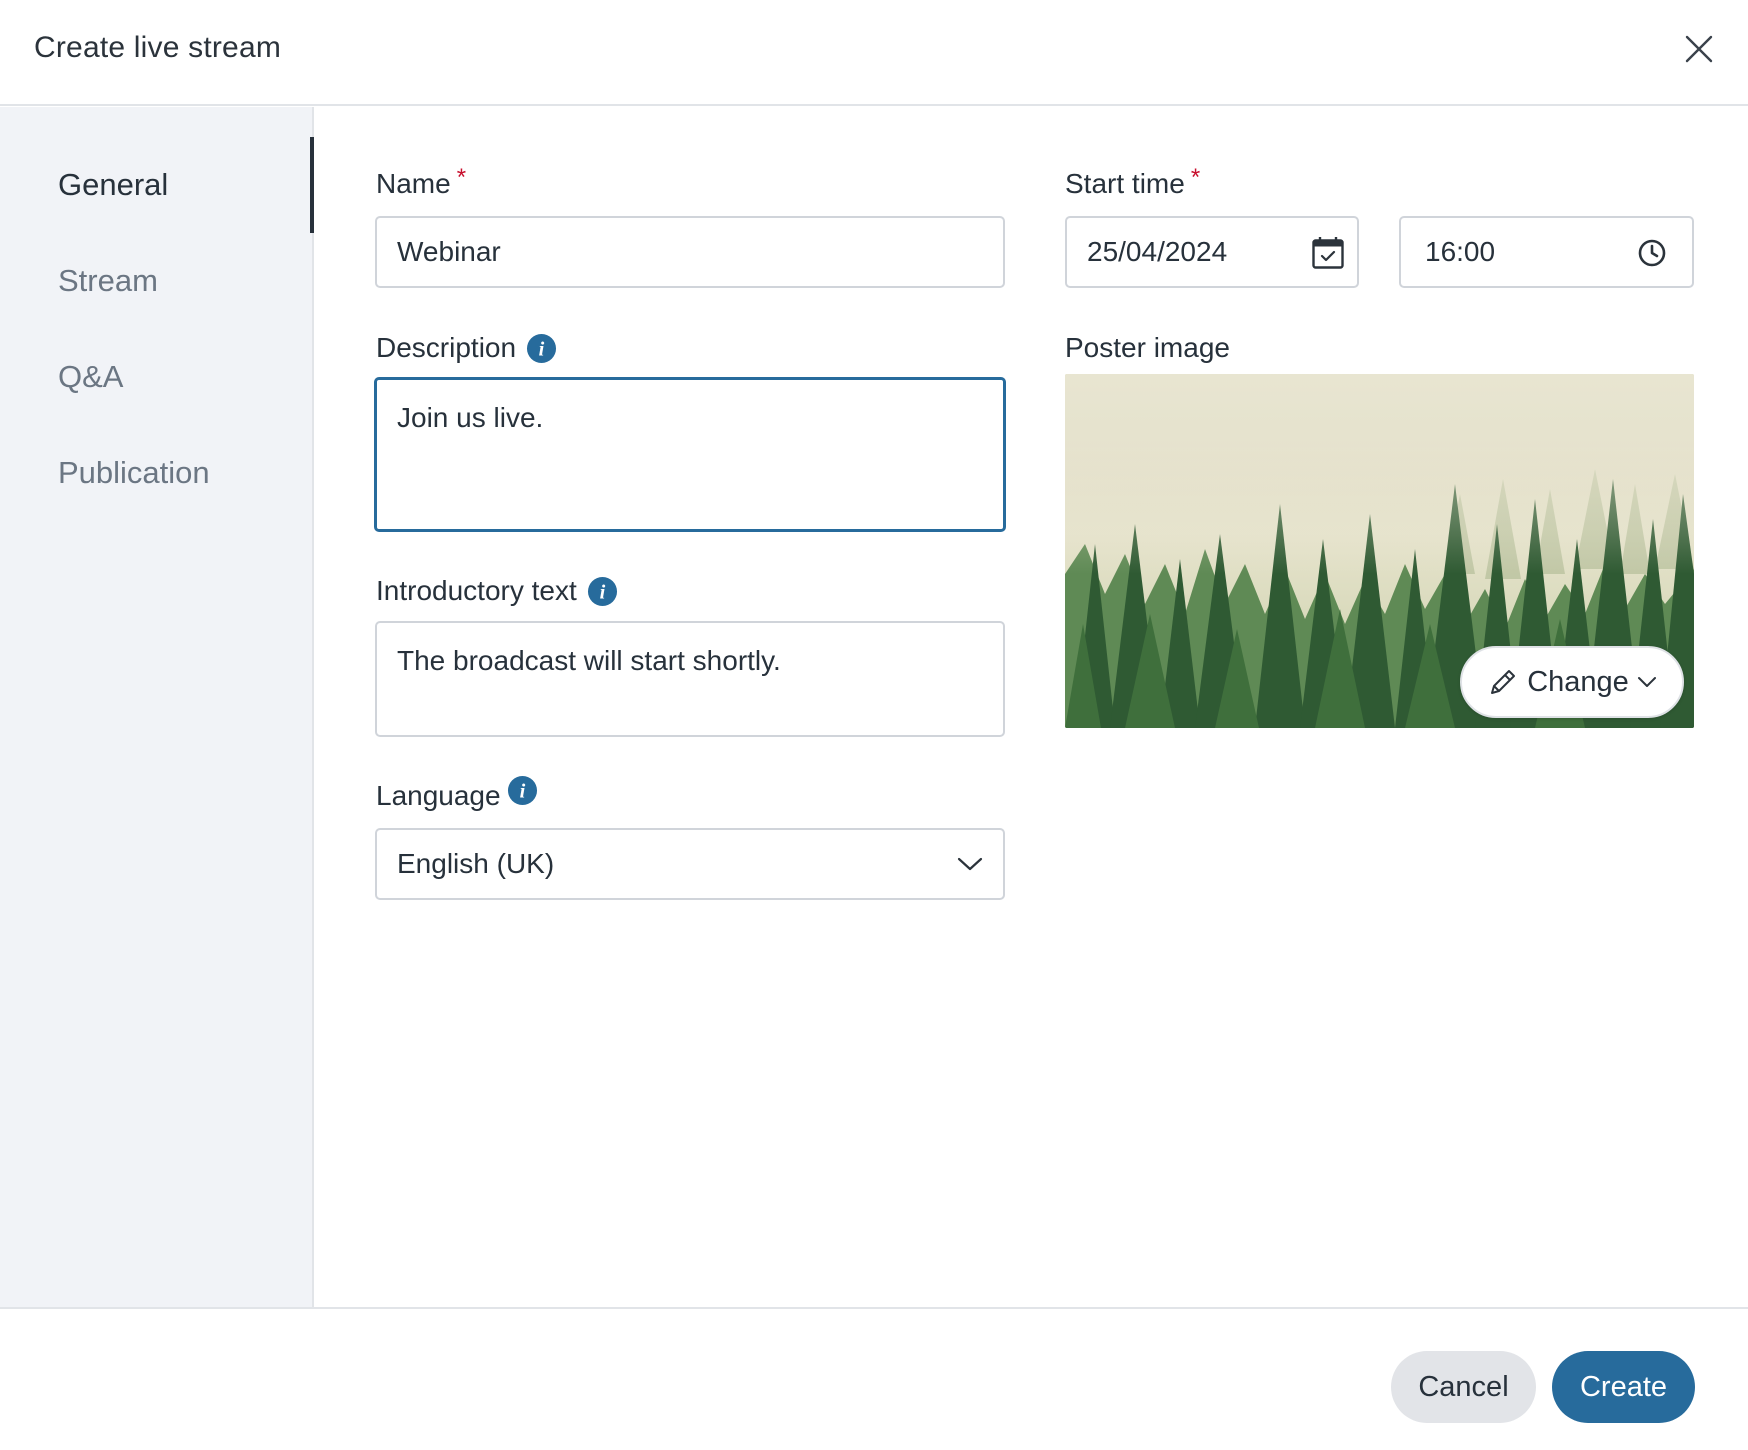  What do you see at coordinates (1147, 347) in the screenshot?
I see `poster-image-label: Poster image` at bounding box center [1147, 347].